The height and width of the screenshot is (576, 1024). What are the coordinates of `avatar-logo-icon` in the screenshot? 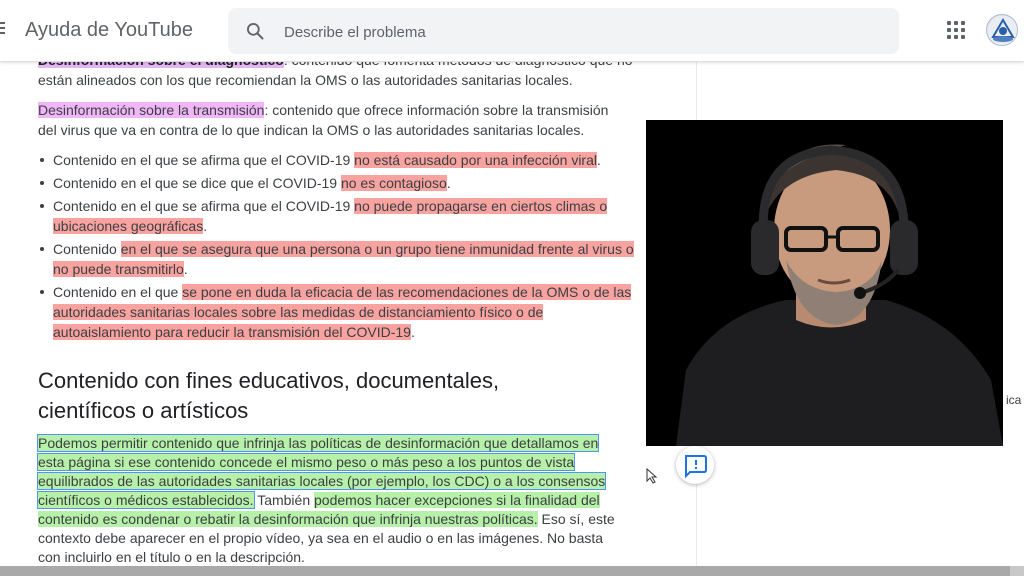 It's located at (1002, 30).